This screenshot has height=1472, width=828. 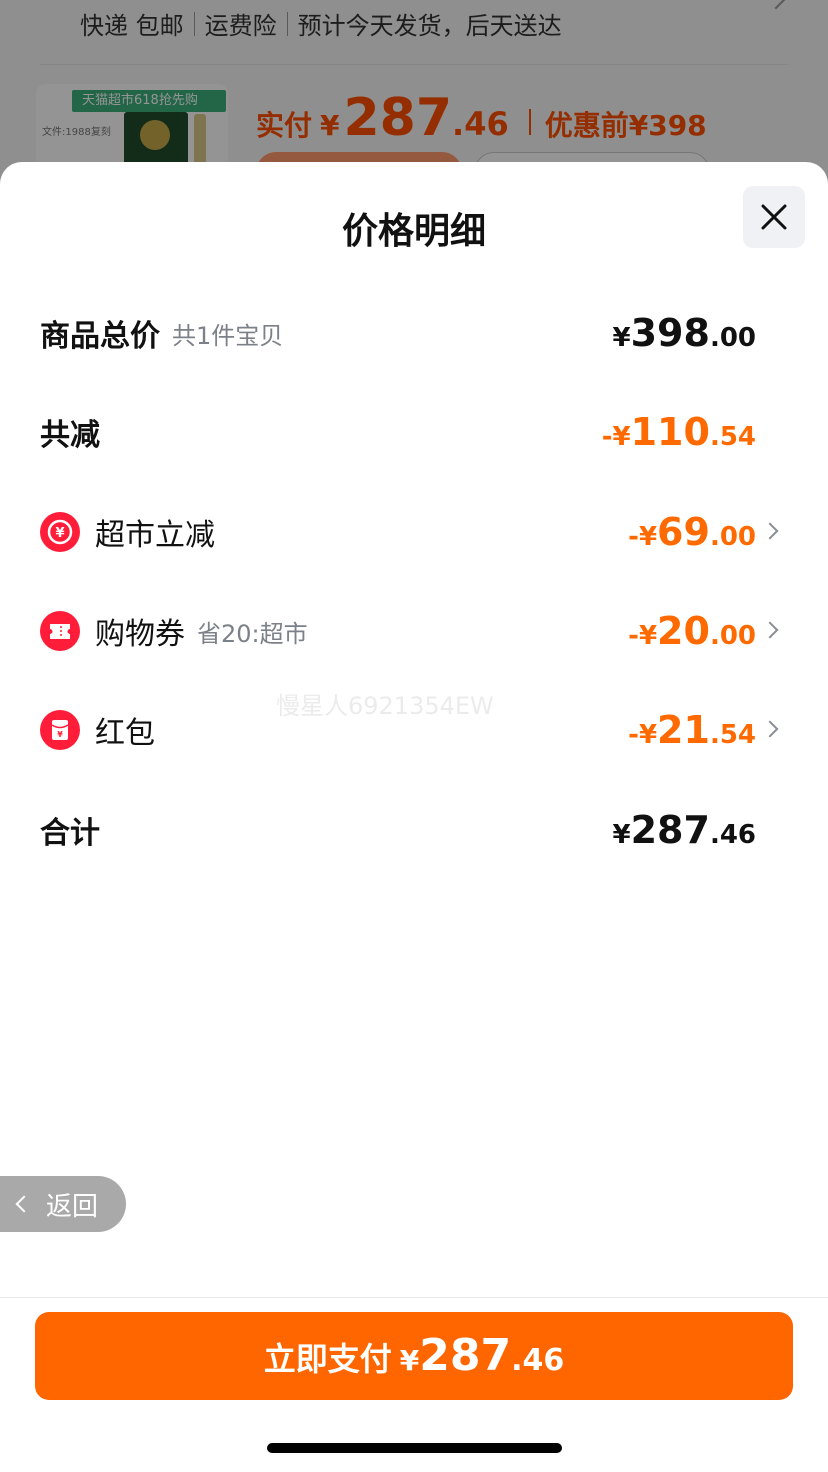 I want to click on supermarket-discount-amount: -¥ 69 .00, so click(x=692, y=532).